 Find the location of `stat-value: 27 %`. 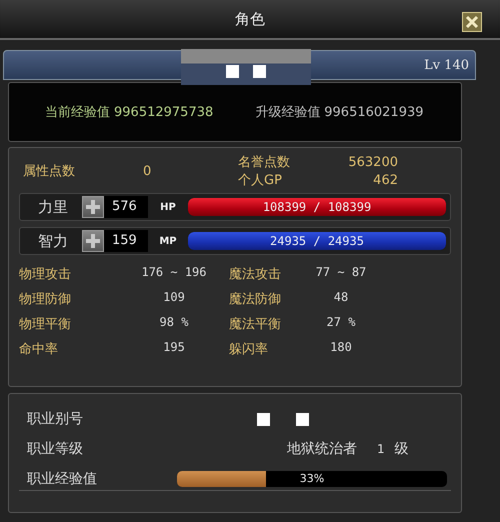

stat-value: 27 % is located at coordinates (341, 323).